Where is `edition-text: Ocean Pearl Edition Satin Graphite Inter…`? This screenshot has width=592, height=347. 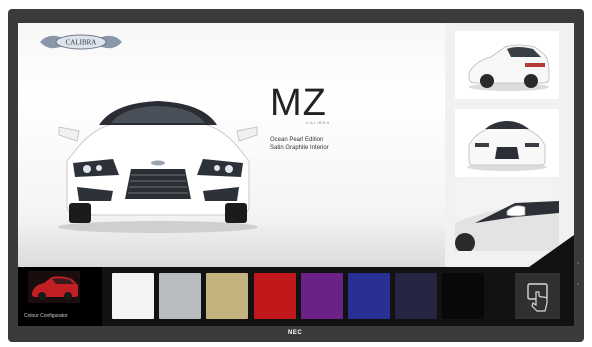 edition-text: Ocean Pearl Edition Satin Graphite Inter… is located at coordinates (299, 144).